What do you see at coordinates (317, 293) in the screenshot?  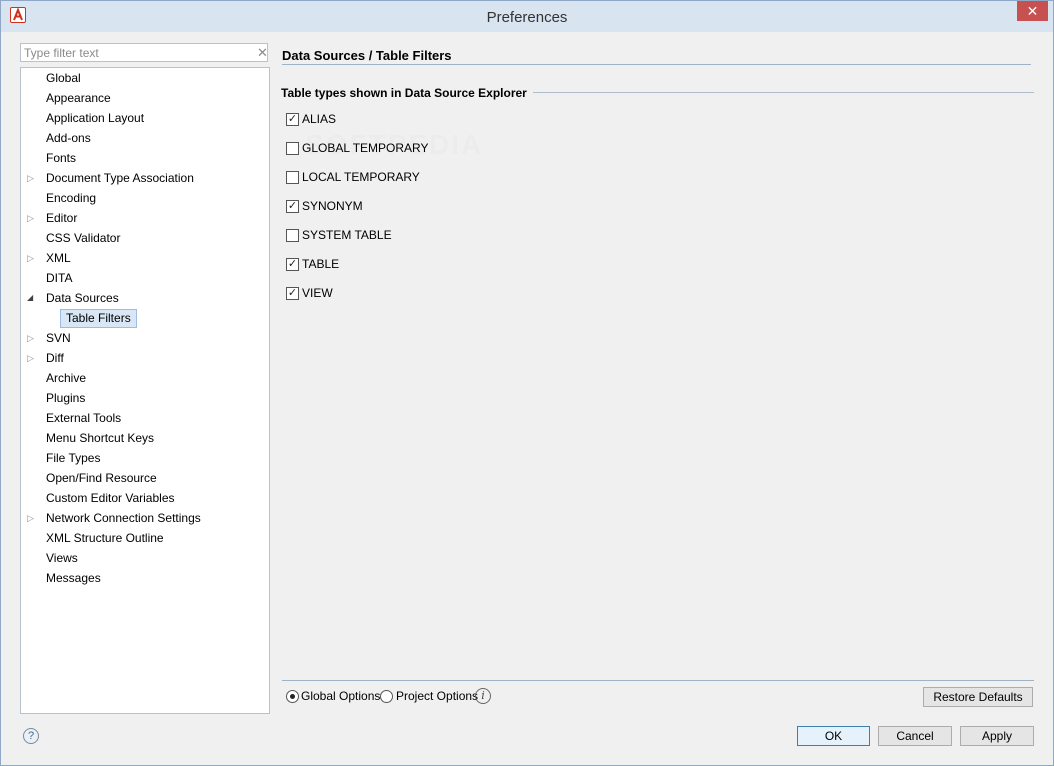 I see `option-label: VIEW` at bounding box center [317, 293].